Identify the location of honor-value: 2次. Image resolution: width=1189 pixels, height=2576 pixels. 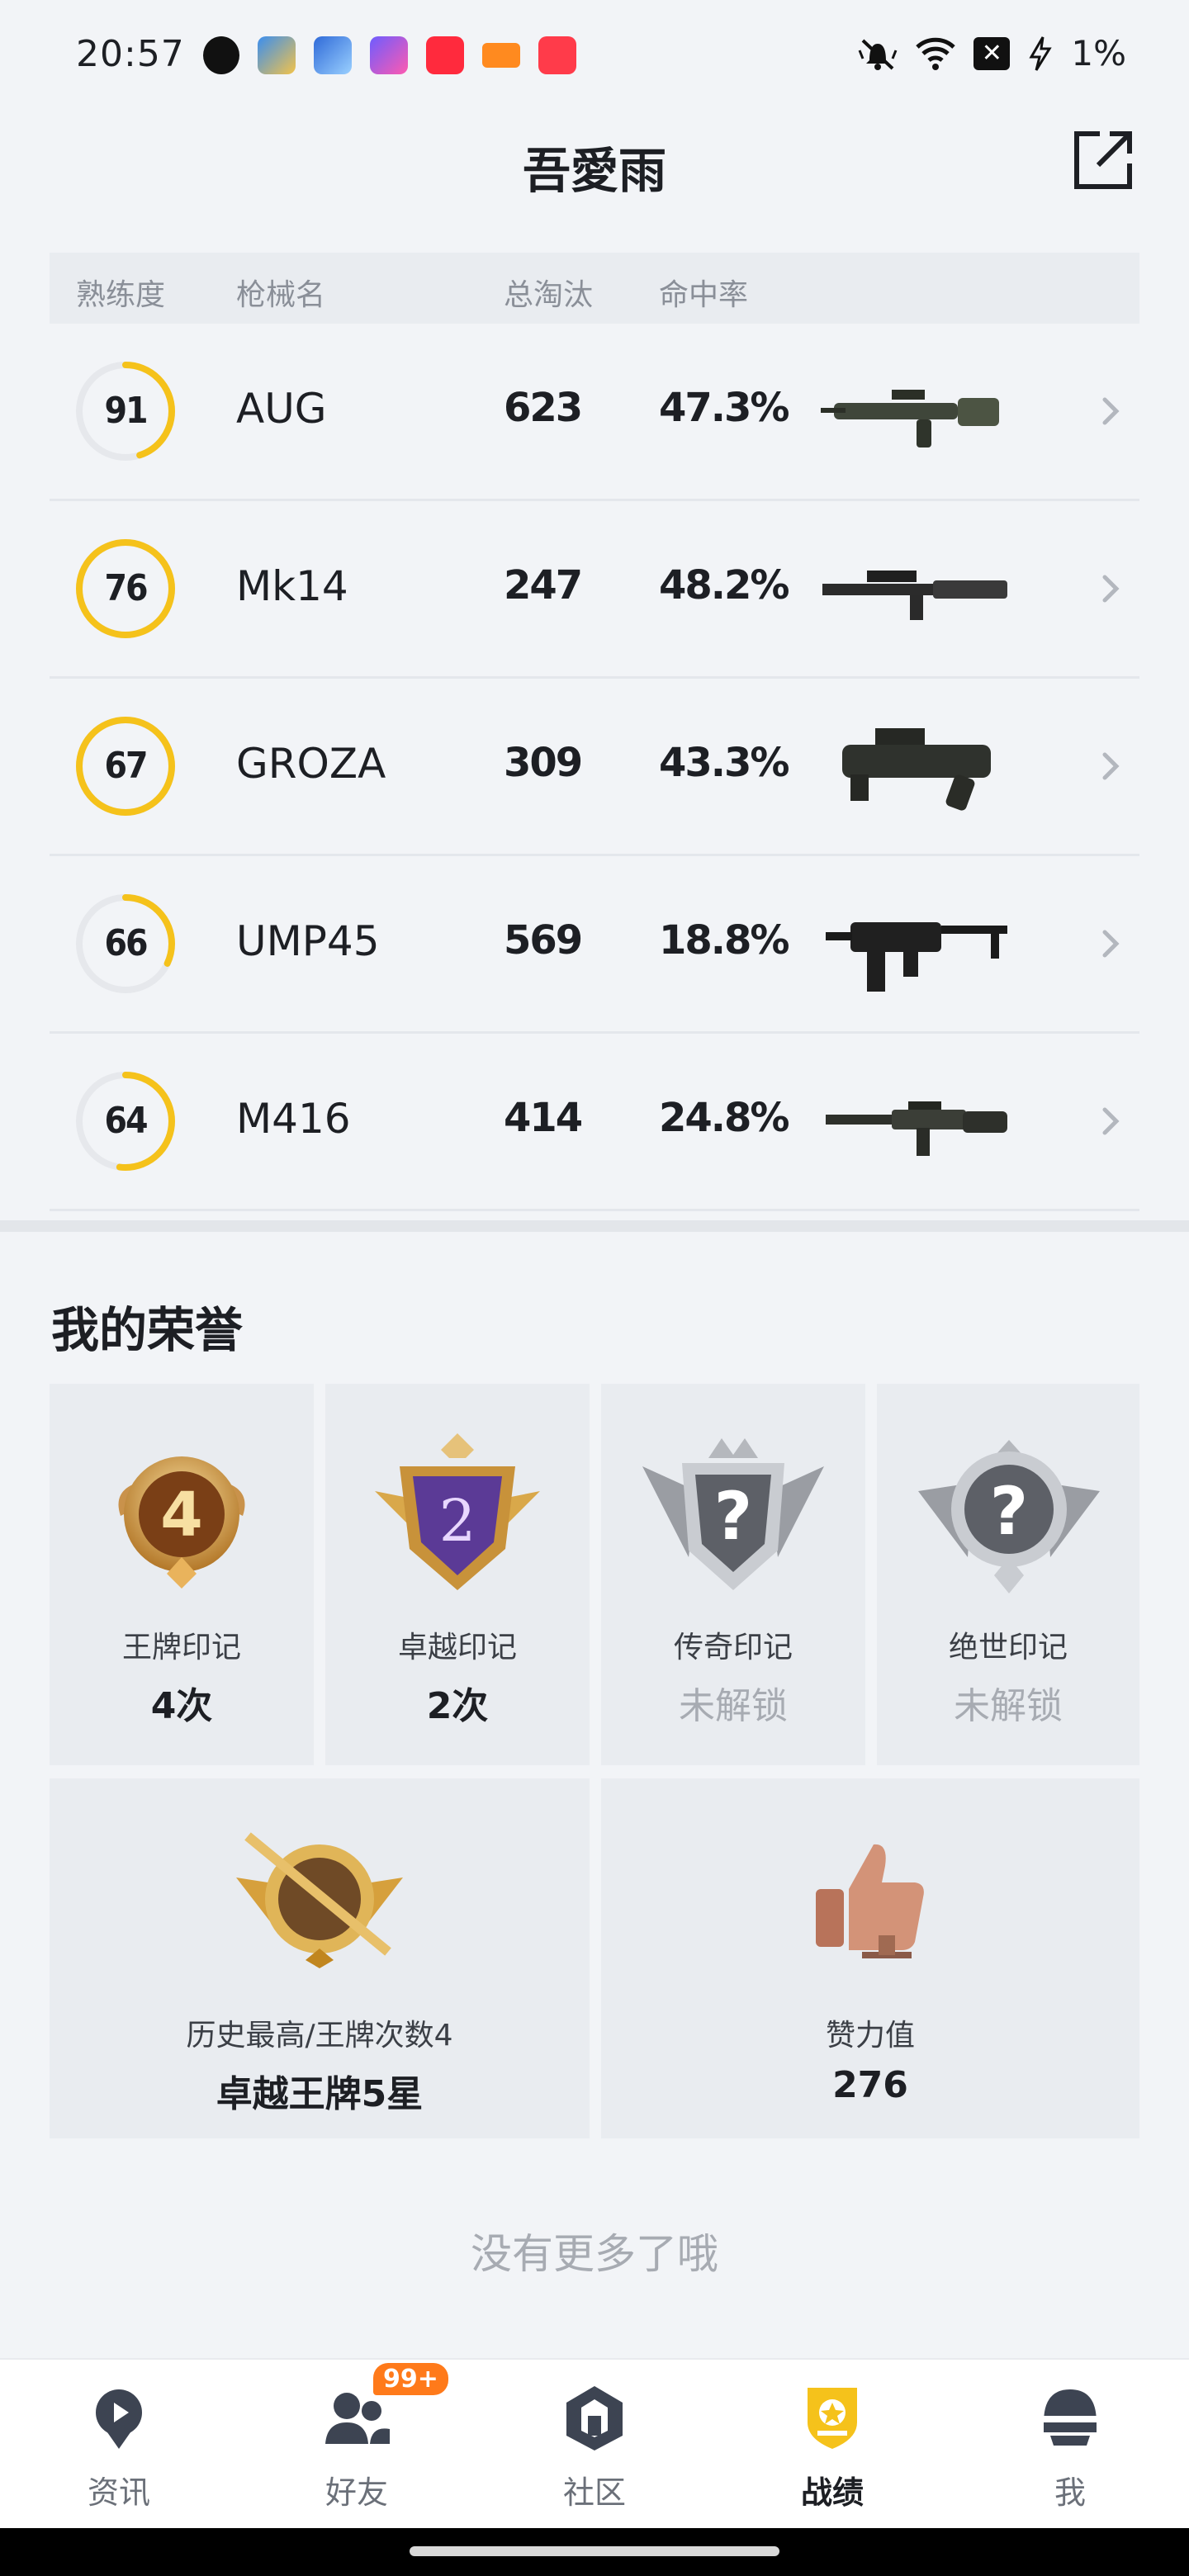
(457, 1706).